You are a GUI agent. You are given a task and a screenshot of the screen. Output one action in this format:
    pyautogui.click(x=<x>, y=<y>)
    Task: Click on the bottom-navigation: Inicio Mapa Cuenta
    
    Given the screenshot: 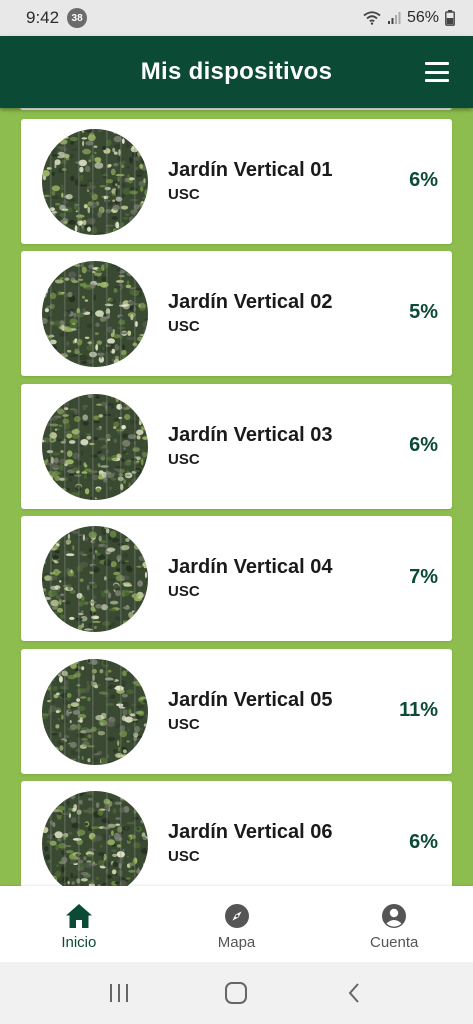 What is the action you would take?
    pyautogui.click(x=236, y=924)
    